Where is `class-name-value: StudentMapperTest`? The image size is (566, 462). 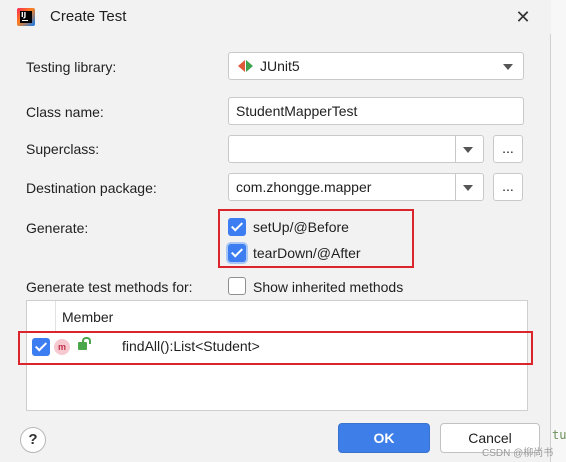
class-name-value: StudentMapperTest is located at coordinates (297, 111).